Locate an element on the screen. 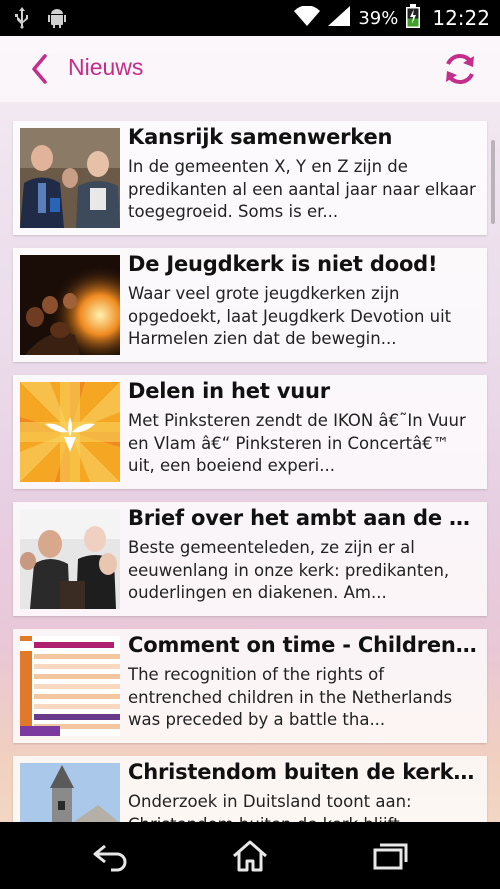  chevron-left-icon is located at coordinates (40, 69).